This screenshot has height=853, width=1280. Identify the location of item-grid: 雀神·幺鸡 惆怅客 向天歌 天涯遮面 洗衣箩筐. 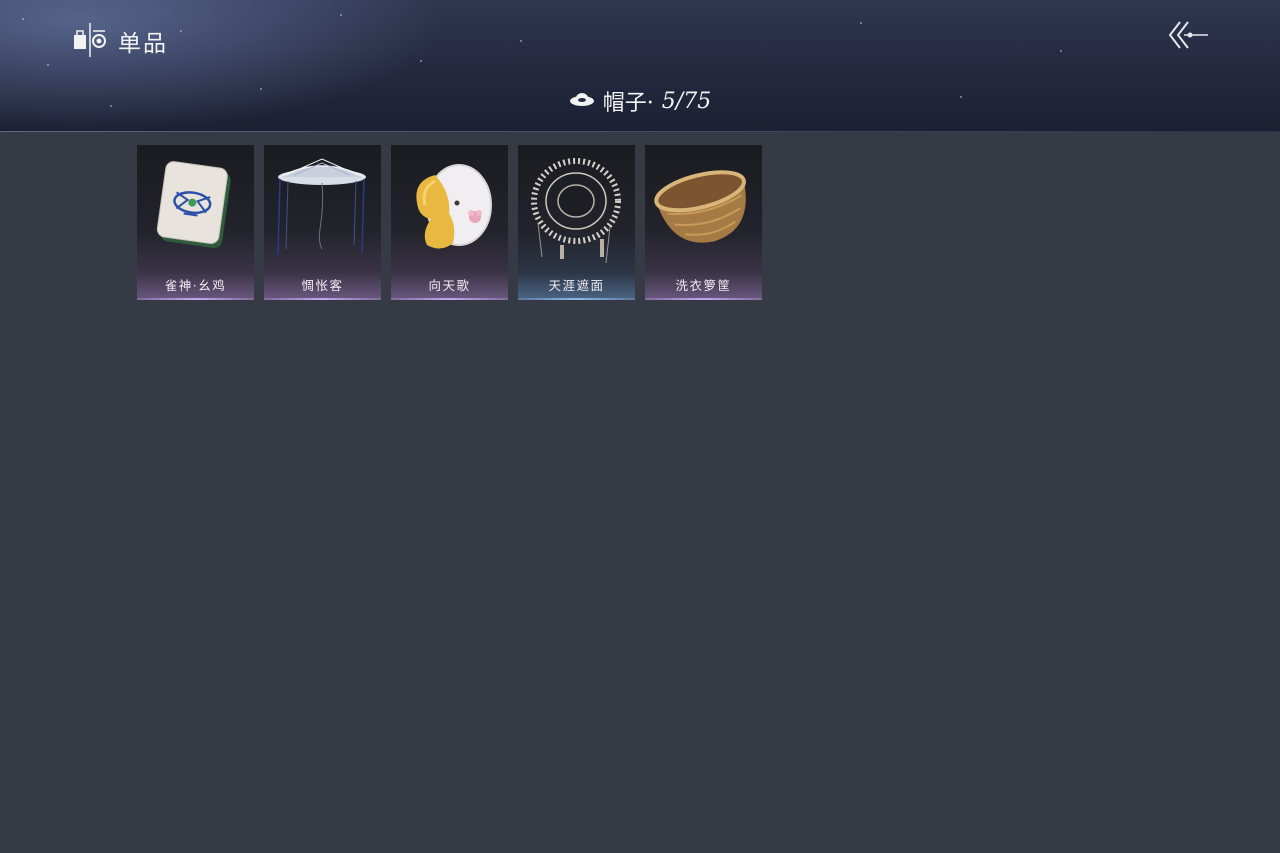
(449, 222).